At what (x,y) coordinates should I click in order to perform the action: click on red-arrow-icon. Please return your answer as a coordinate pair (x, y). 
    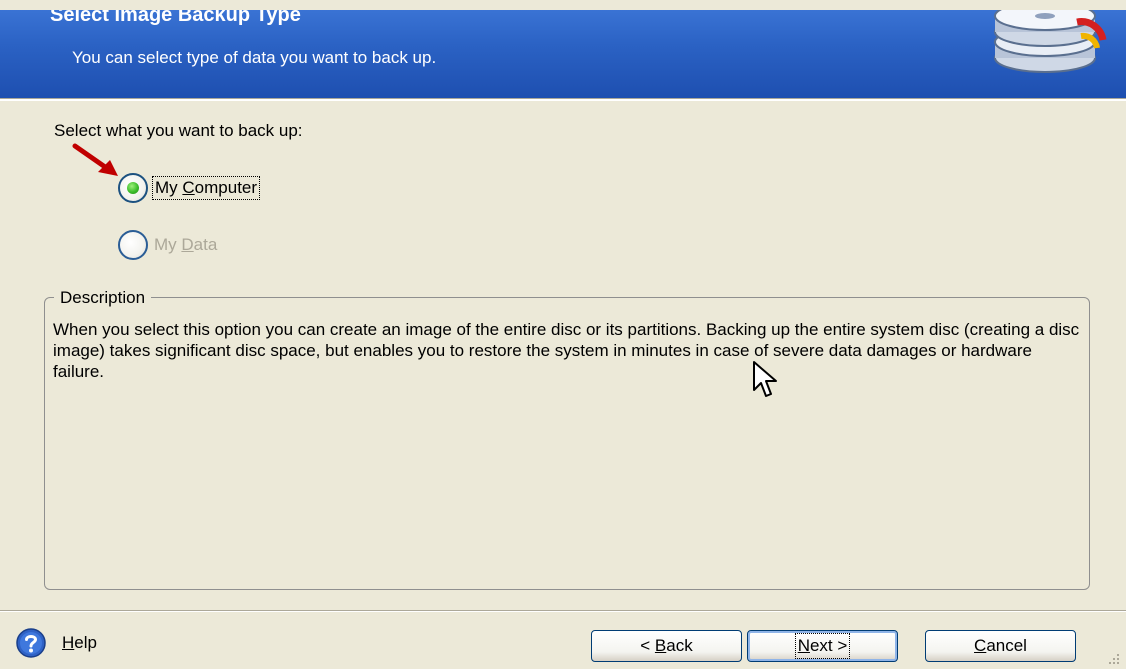
    Looking at the image, I should click on (95, 159).